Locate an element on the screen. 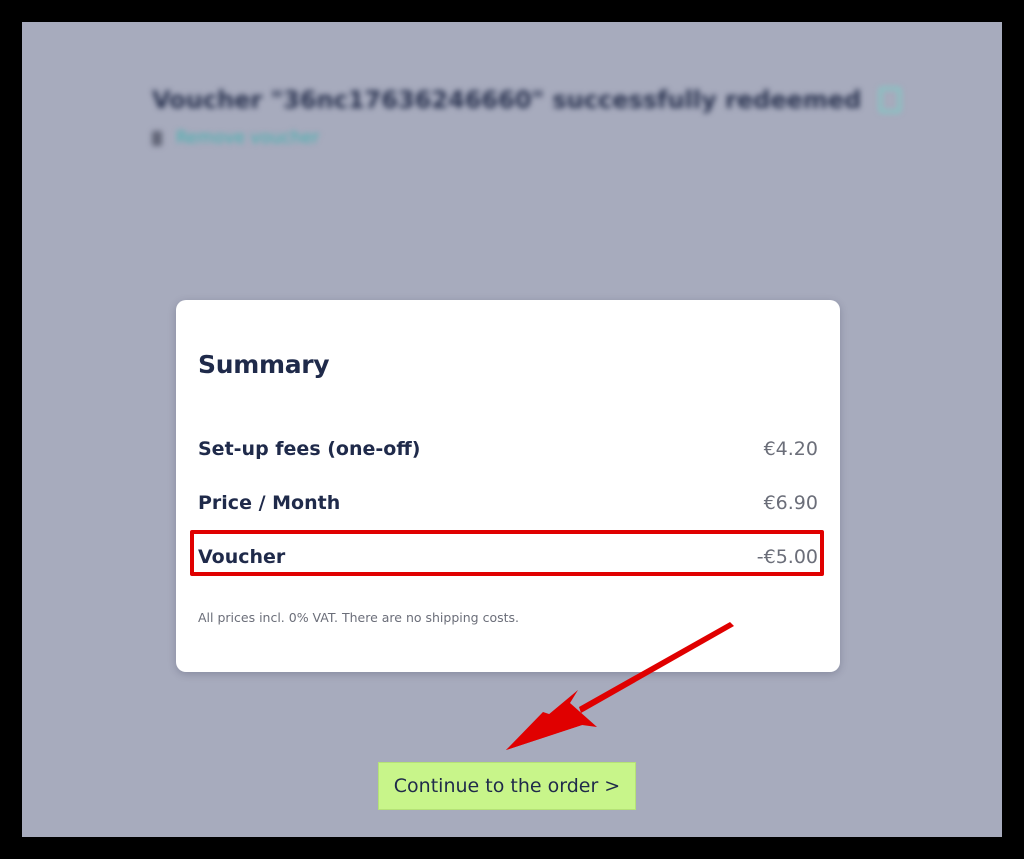 The height and width of the screenshot is (859, 1024). arrow-head is located at coordinates (551, 720).